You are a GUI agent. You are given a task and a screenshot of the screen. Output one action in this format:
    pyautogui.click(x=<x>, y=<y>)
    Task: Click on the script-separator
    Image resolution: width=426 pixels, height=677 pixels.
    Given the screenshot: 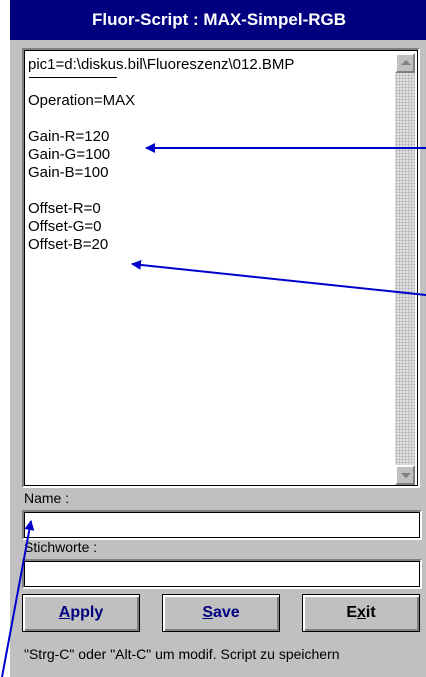 What is the action you would take?
    pyautogui.click(x=73, y=77)
    